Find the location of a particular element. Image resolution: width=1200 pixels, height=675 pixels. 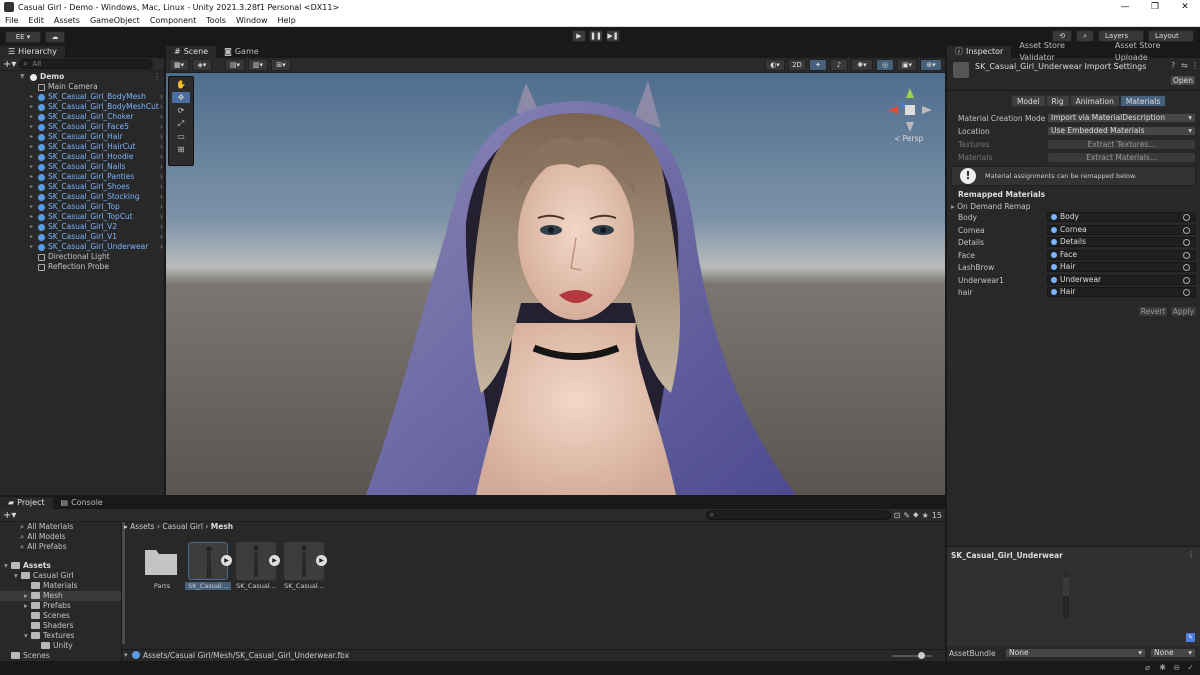

audio-toggle-icon: ♪ is located at coordinates (839, 65).